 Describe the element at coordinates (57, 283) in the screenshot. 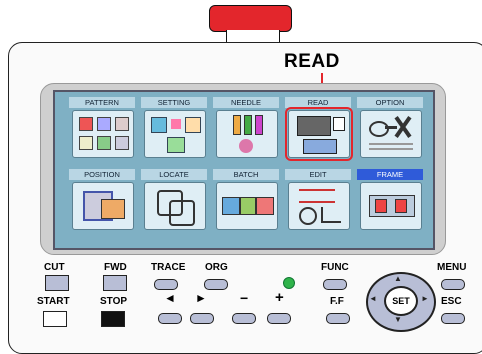

I see `cut-button` at that location.